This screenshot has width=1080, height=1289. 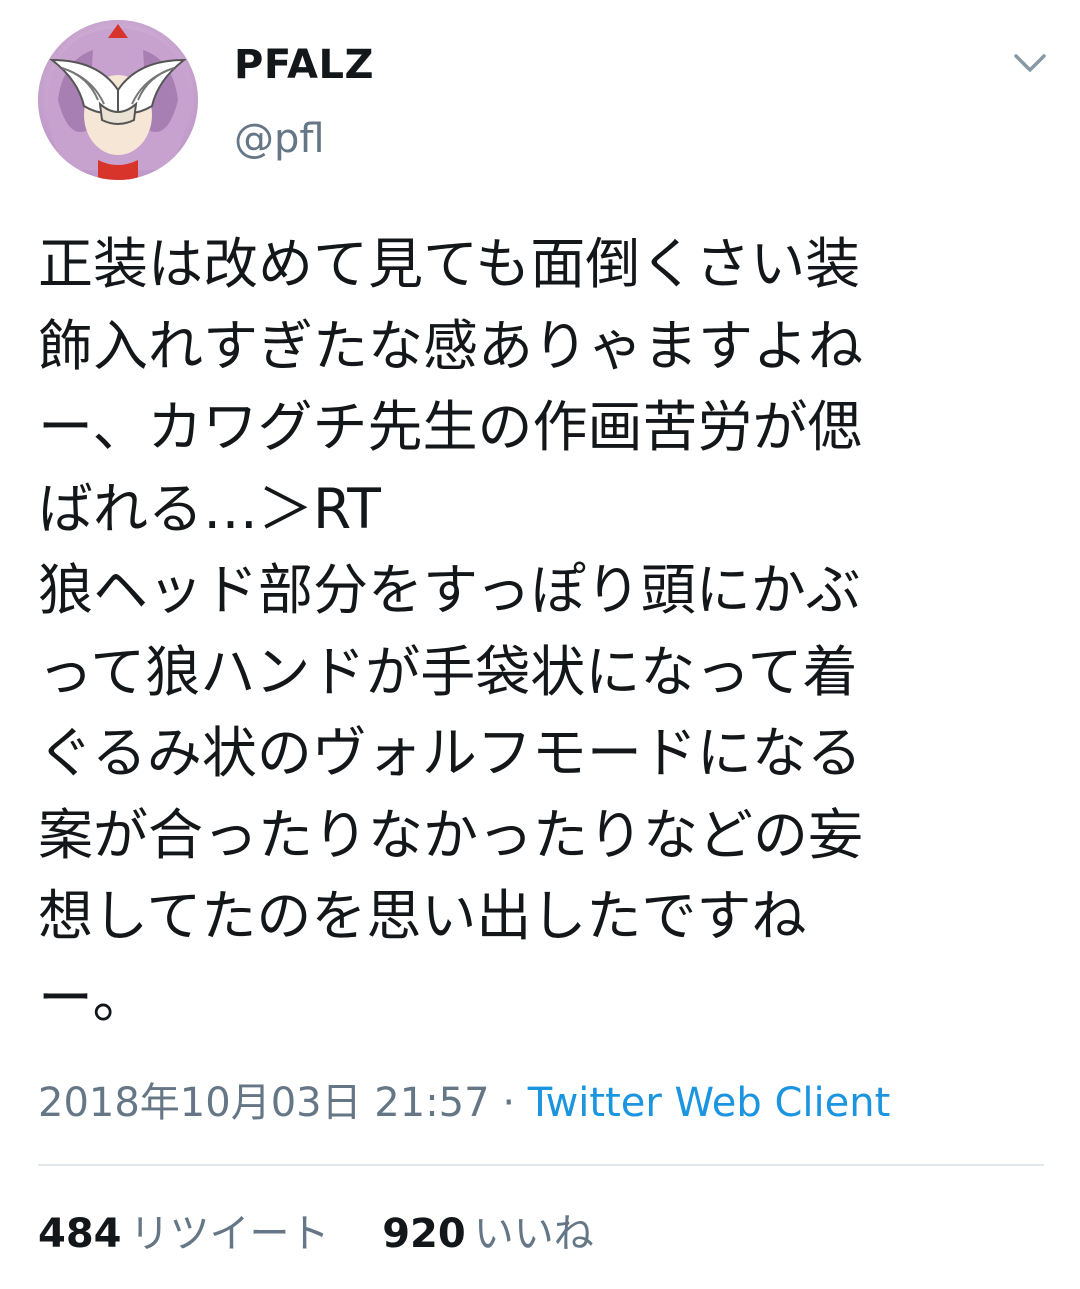 I want to click on author-handle: @pfl, so click(x=279, y=139).